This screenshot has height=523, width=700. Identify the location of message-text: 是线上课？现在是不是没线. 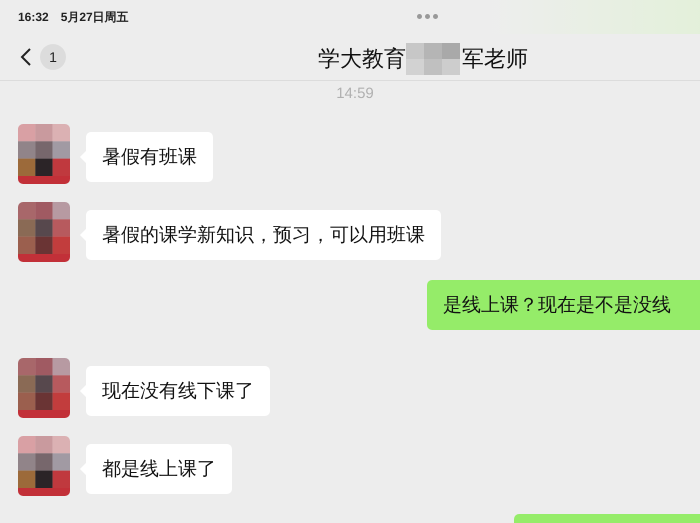
(557, 305).